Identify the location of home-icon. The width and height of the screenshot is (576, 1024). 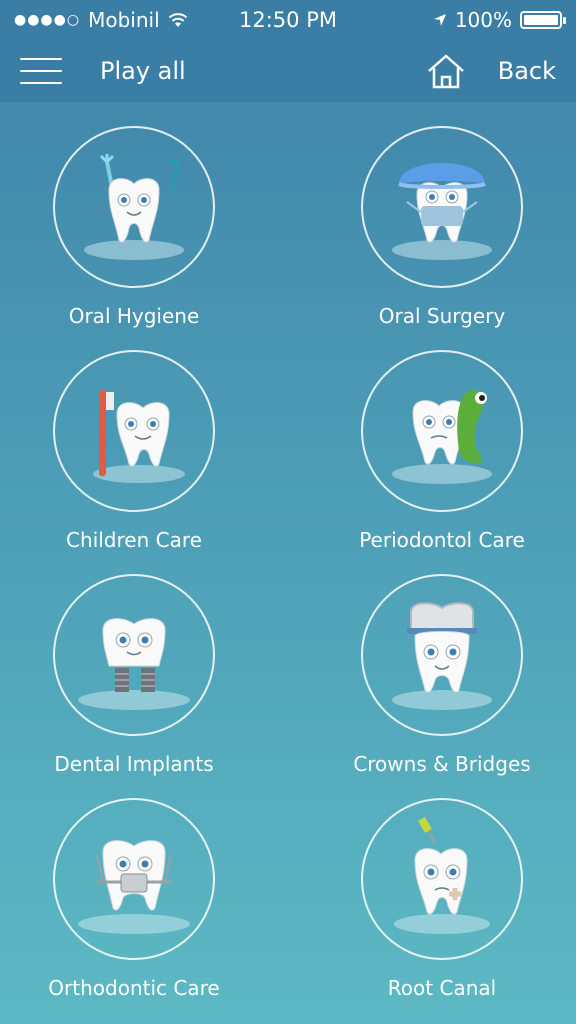
(446, 71).